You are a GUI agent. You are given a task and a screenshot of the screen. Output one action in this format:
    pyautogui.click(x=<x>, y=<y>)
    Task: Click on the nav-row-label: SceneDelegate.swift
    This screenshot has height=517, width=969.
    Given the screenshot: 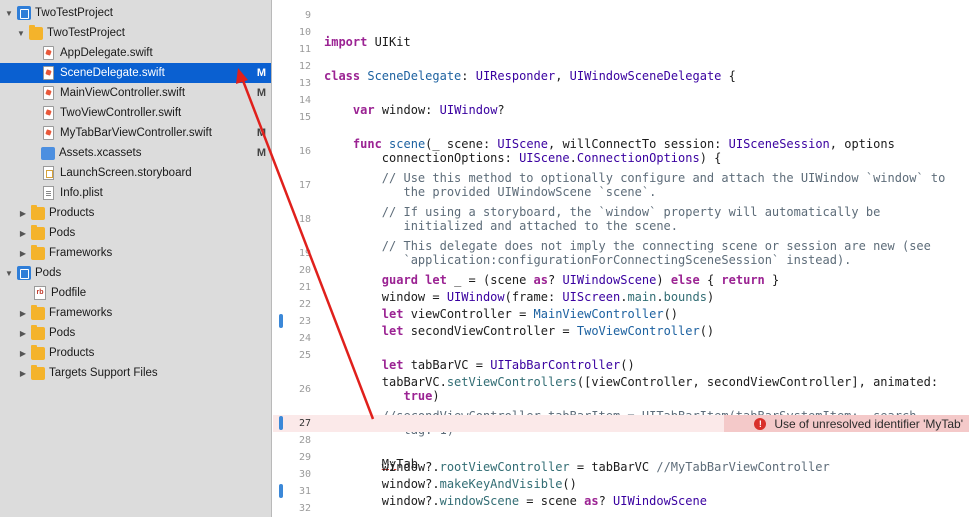 What is the action you would take?
    pyautogui.click(x=112, y=73)
    